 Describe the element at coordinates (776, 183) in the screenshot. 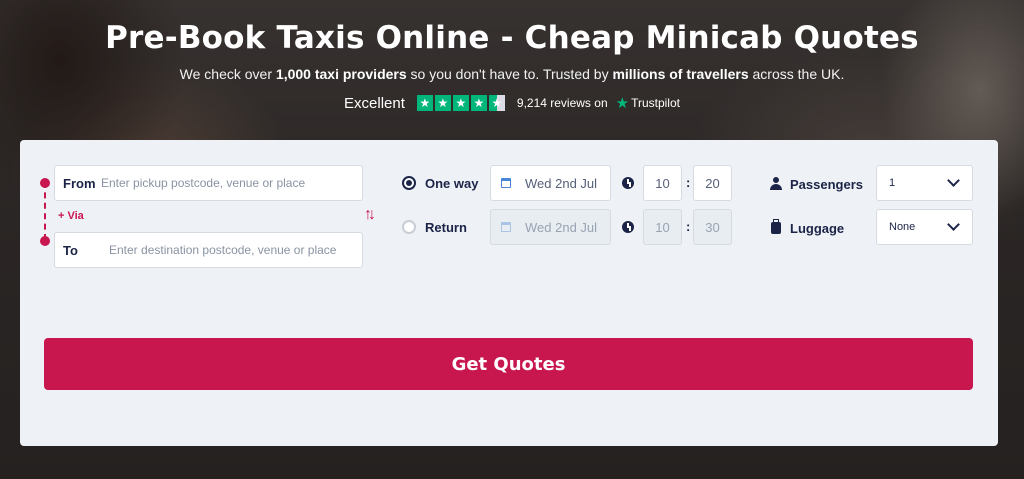

I see `passenger-icon` at that location.